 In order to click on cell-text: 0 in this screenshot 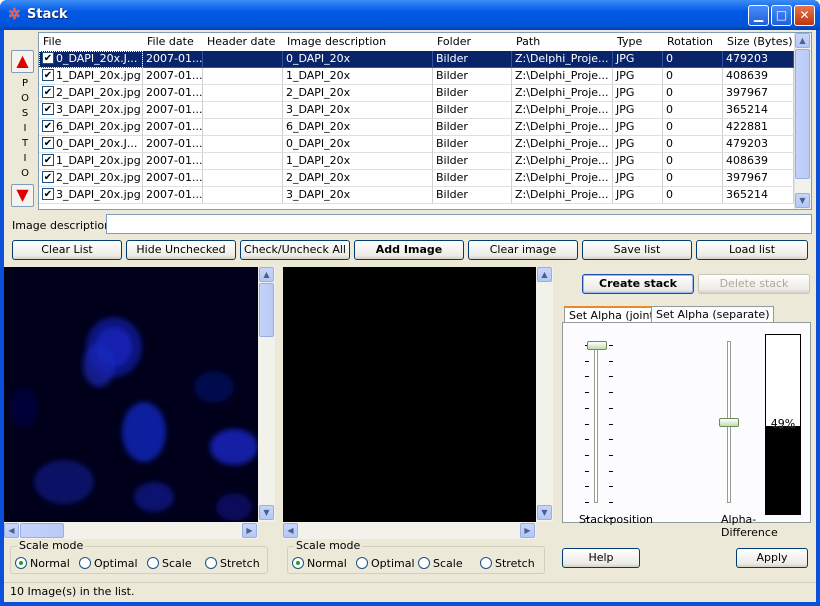, I will do `click(669, 126)`.